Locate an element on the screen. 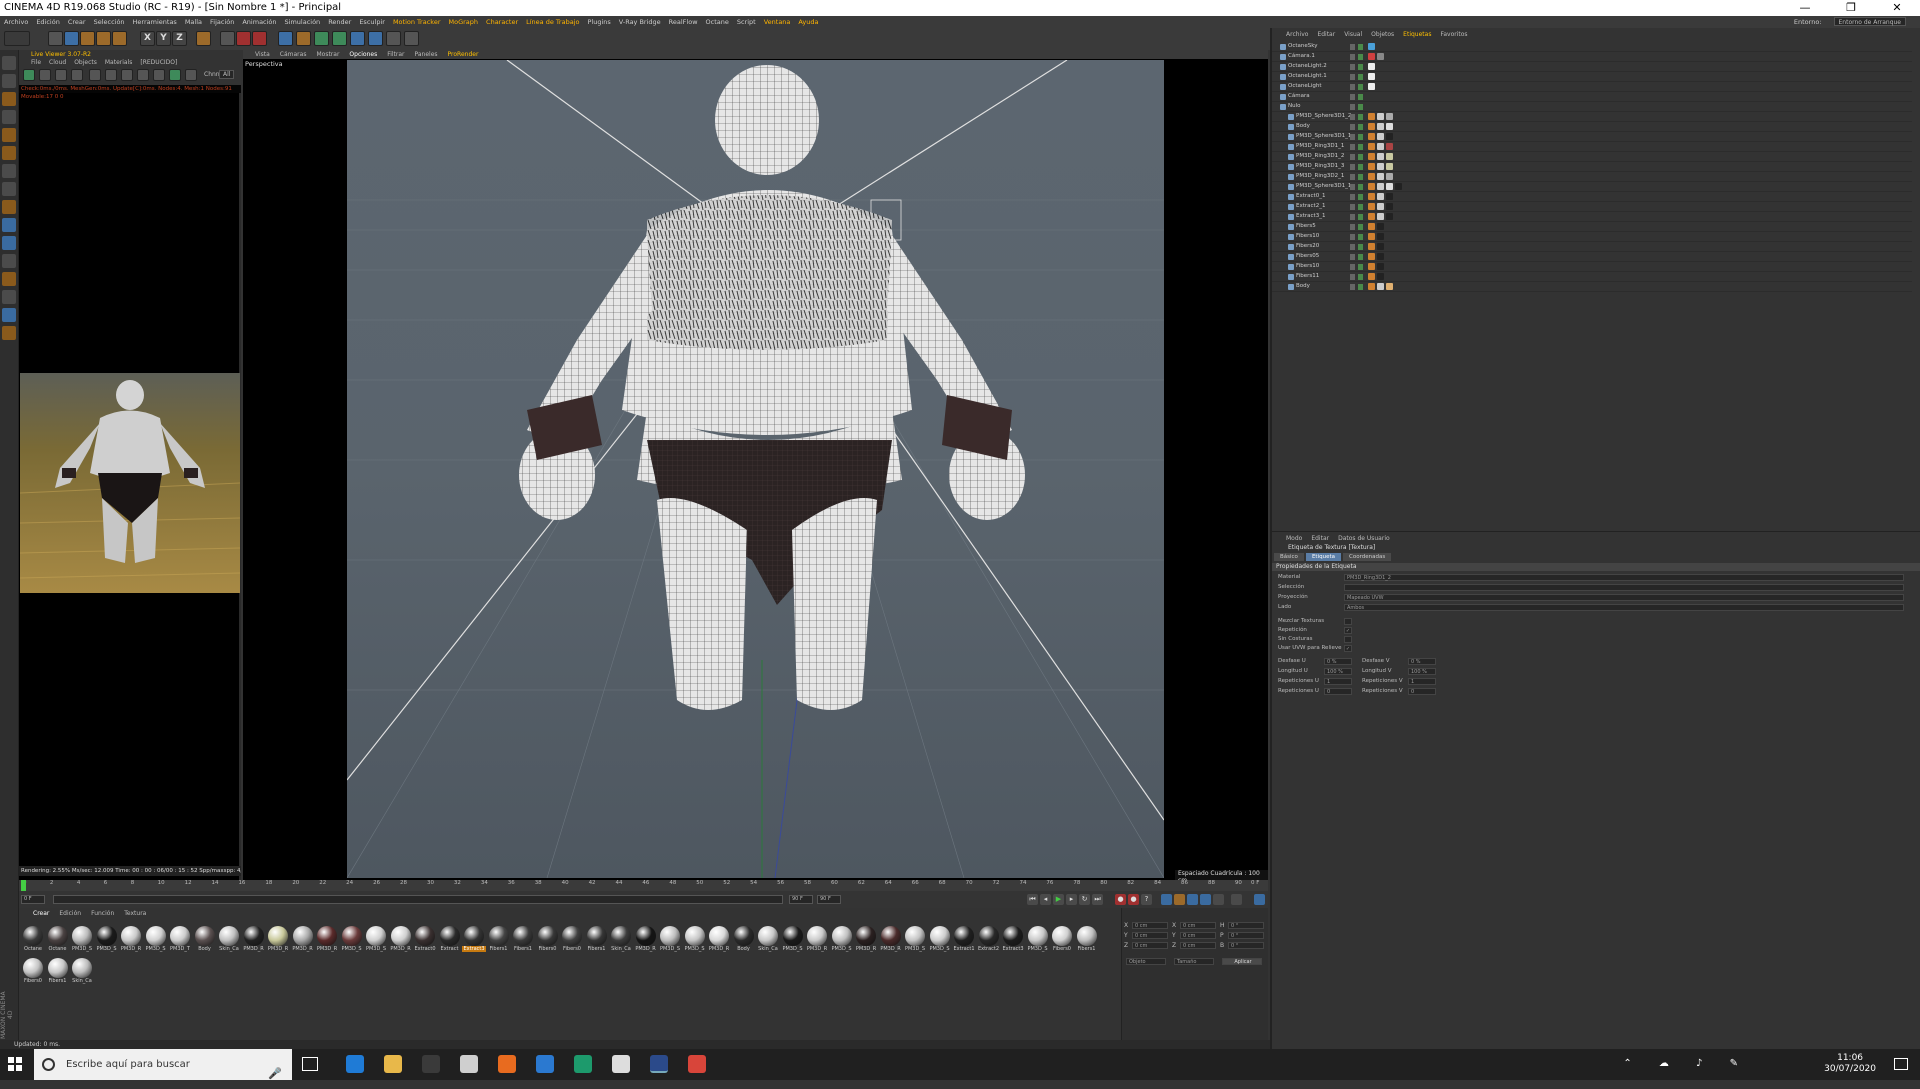 Image resolution: width=1920 pixels, height=1089 pixels. coord-mode-select: Objeto is located at coordinates (1146, 961).